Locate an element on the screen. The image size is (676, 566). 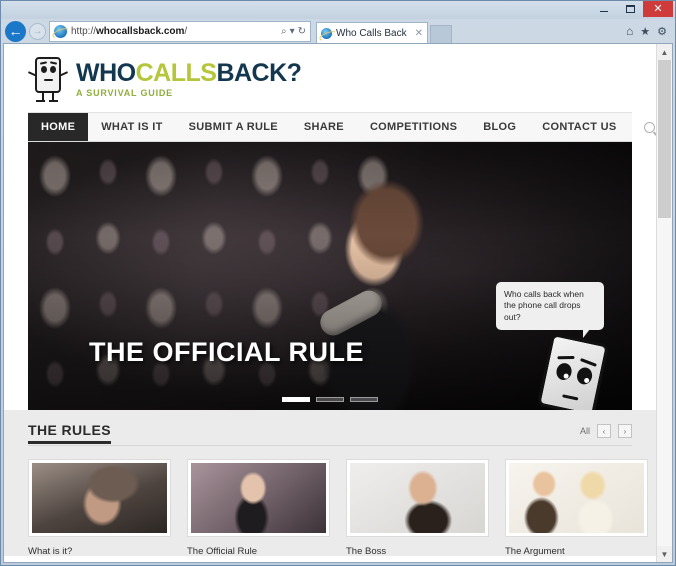
slider-pagination is located at coordinates (330, 399).